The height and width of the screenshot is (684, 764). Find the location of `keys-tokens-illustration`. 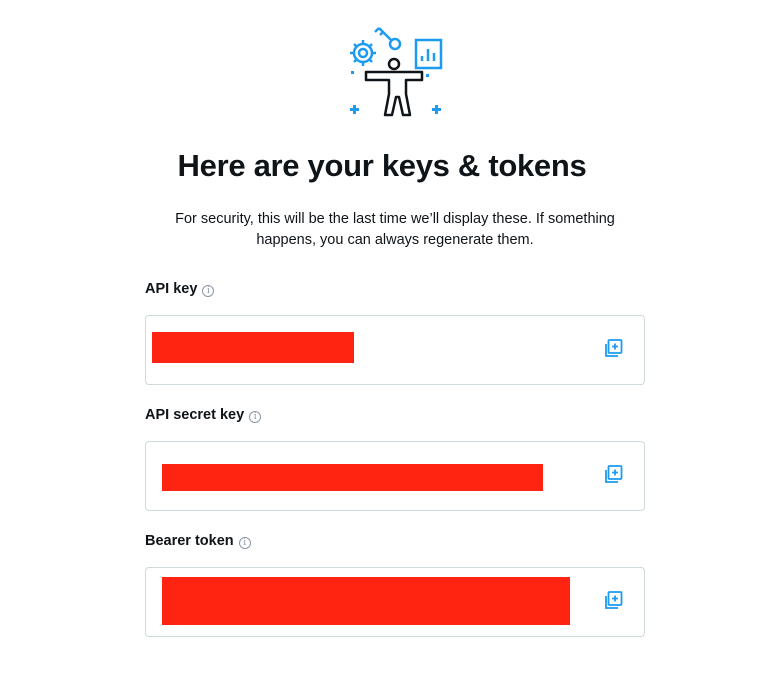

keys-tokens-illustration is located at coordinates (396, 72).